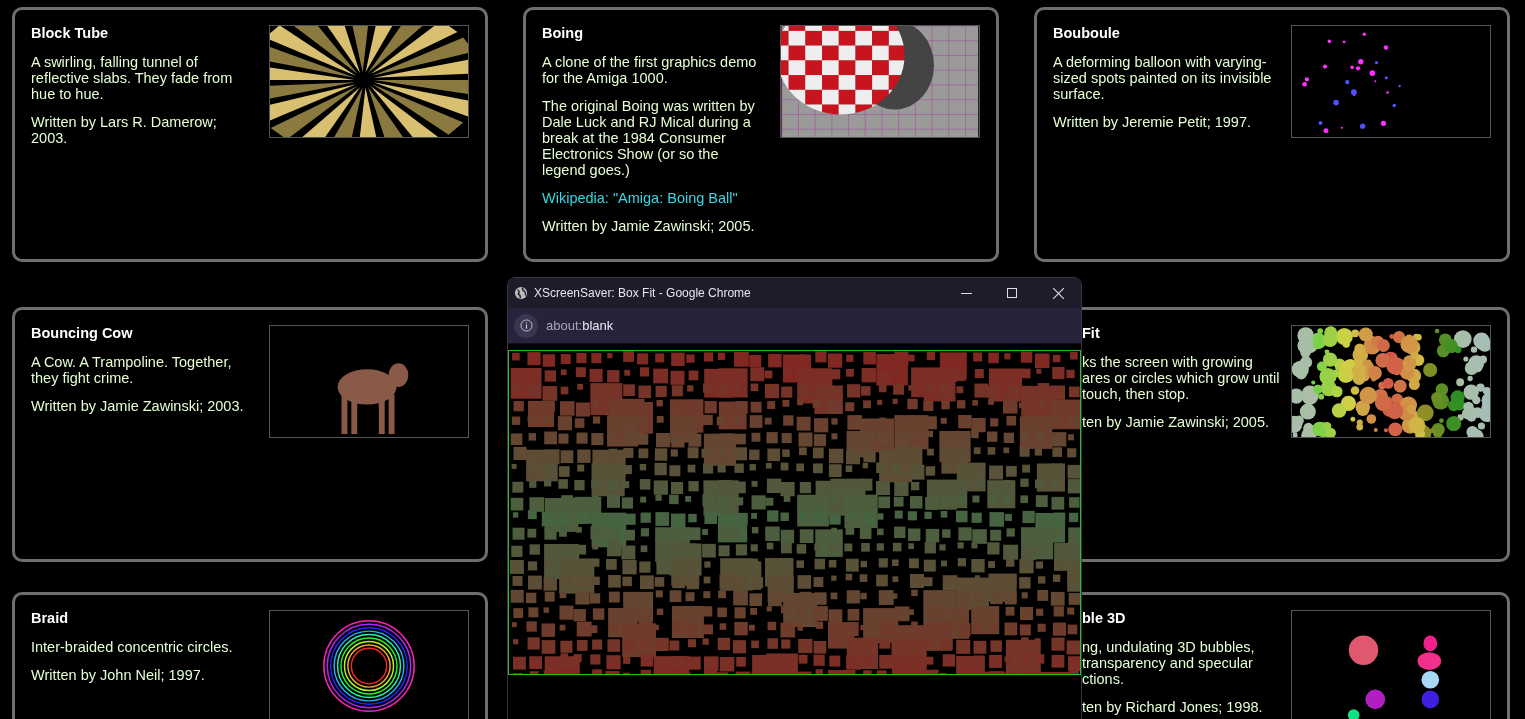  I want to click on window-title: XScreenSaver: Box Fit - Google Chrome, so click(643, 293).